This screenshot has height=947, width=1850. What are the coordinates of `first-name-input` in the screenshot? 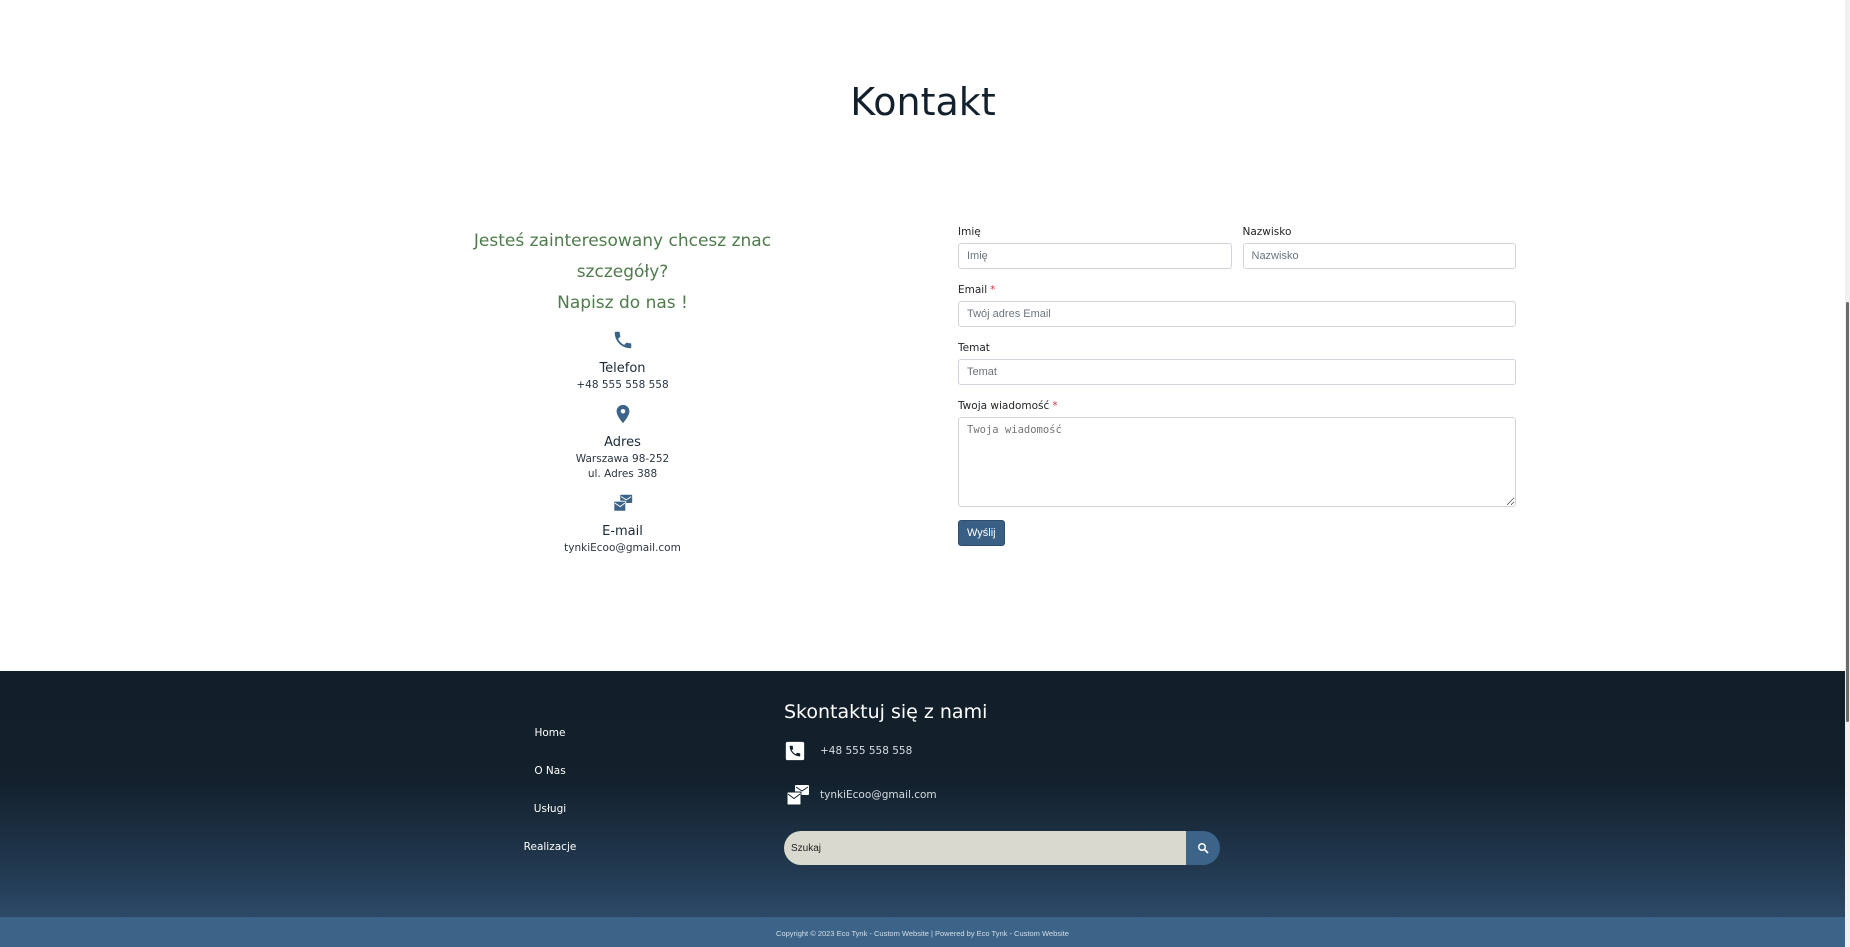 It's located at (1095, 256).